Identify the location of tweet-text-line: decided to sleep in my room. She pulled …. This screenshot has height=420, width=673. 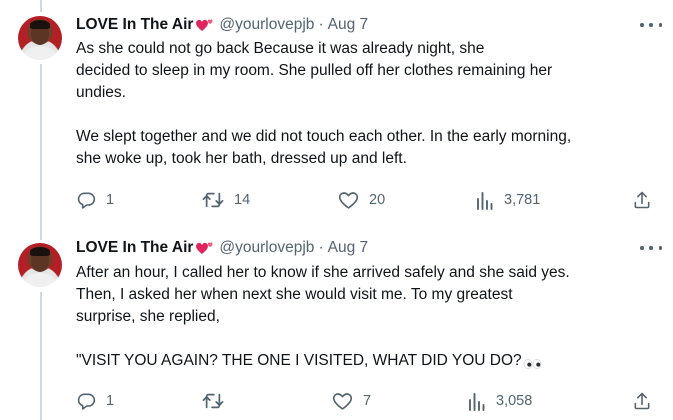
(314, 70).